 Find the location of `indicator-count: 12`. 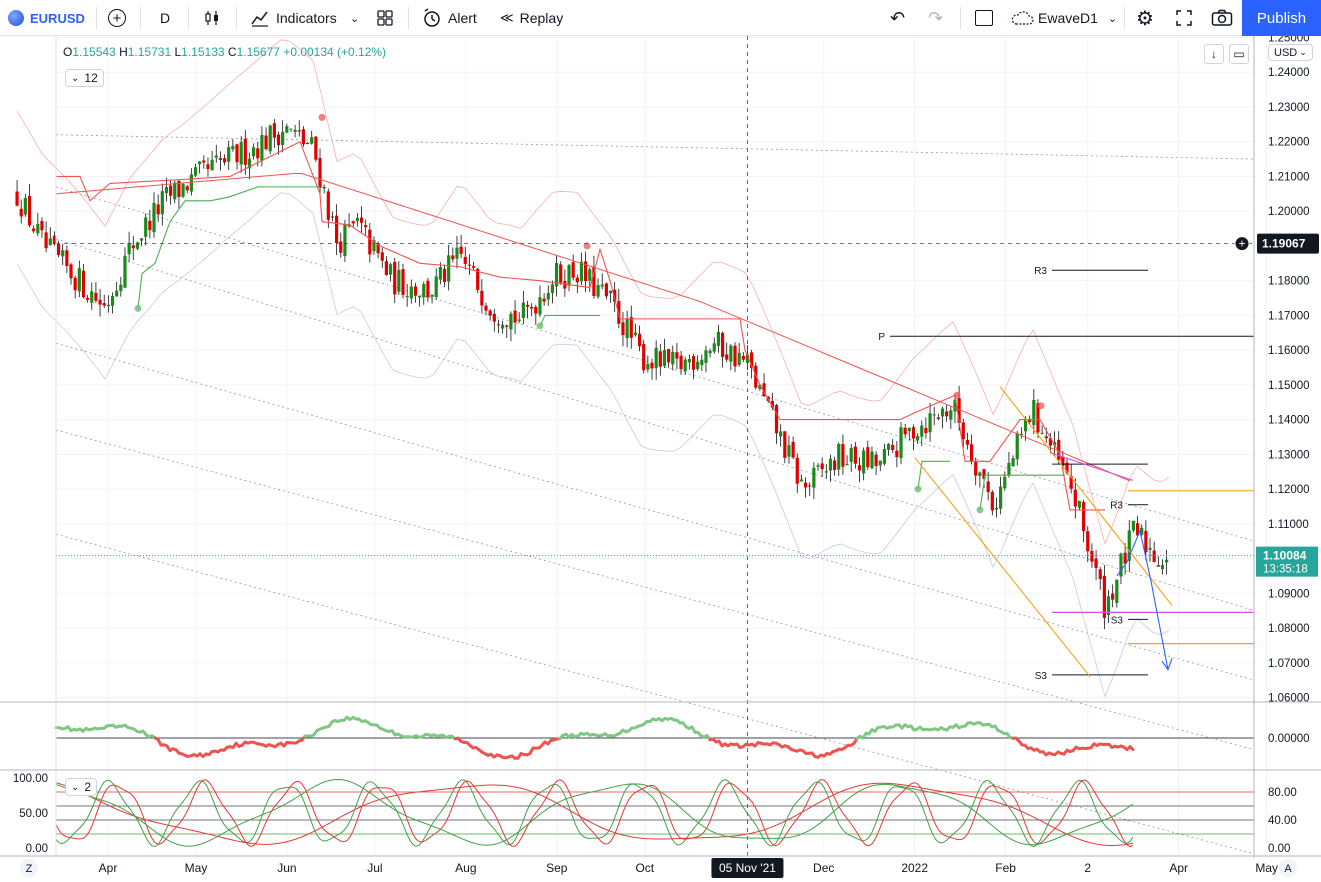

indicator-count: 12 is located at coordinates (91, 78).